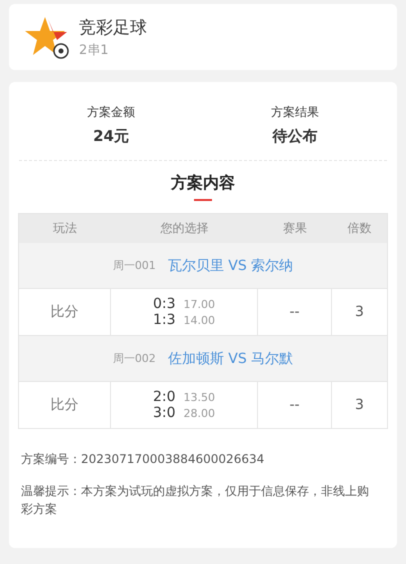  What do you see at coordinates (231, 359) in the screenshot?
I see `match-teams: 佐加顿斯 VS 马尔默` at bounding box center [231, 359].